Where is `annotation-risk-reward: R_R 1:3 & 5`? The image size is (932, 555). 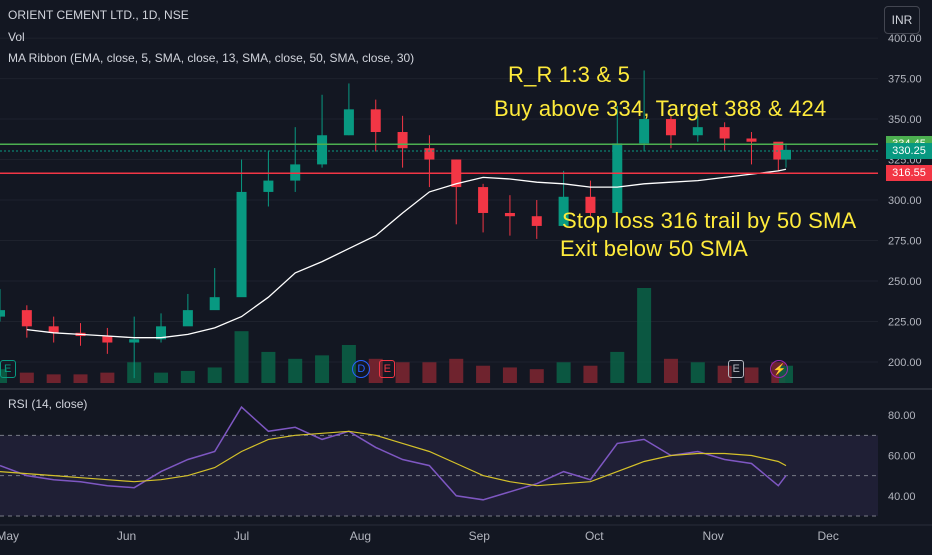 annotation-risk-reward: R_R 1:3 & 5 is located at coordinates (569, 74).